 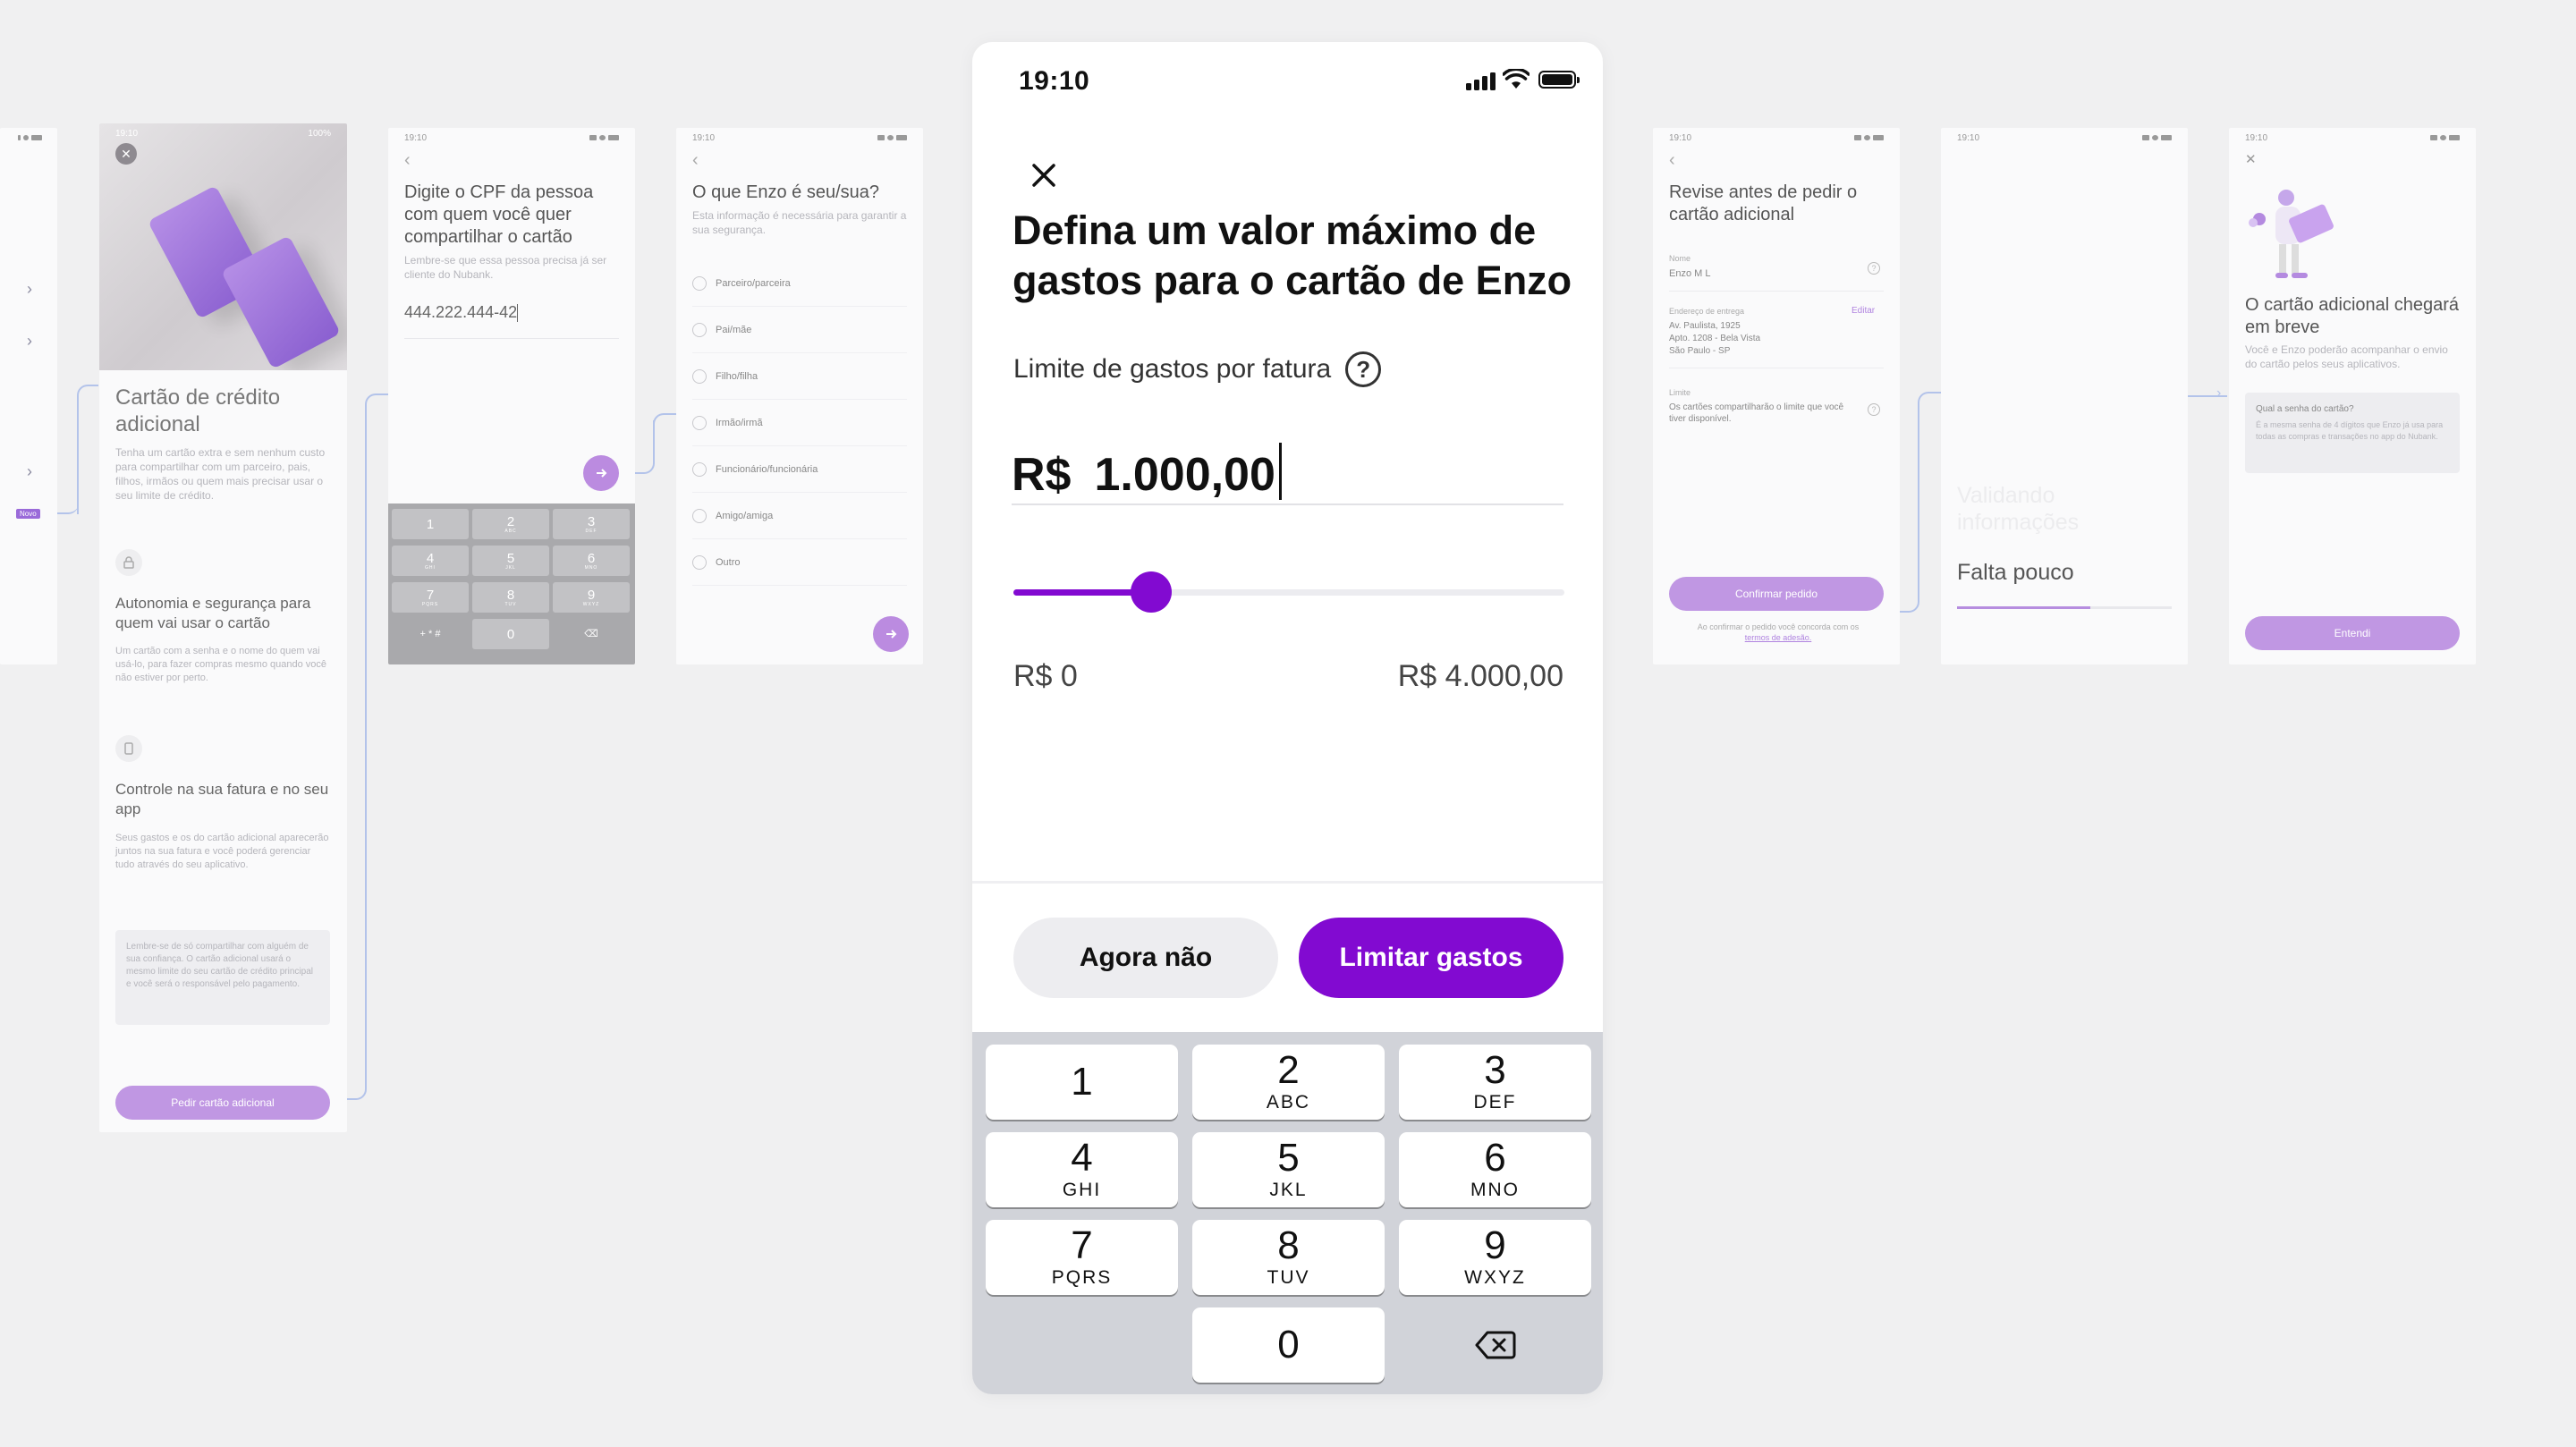 I want to click on terms-link: termos de adesão., so click(x=1778, y=637).